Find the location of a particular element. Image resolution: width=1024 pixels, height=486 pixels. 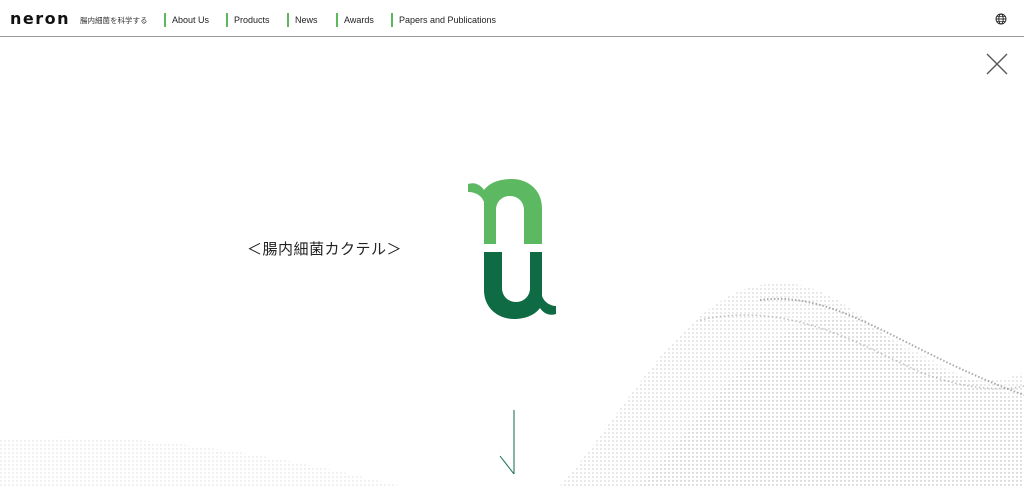

nav-products: Products is located at coordinates (248, 20).